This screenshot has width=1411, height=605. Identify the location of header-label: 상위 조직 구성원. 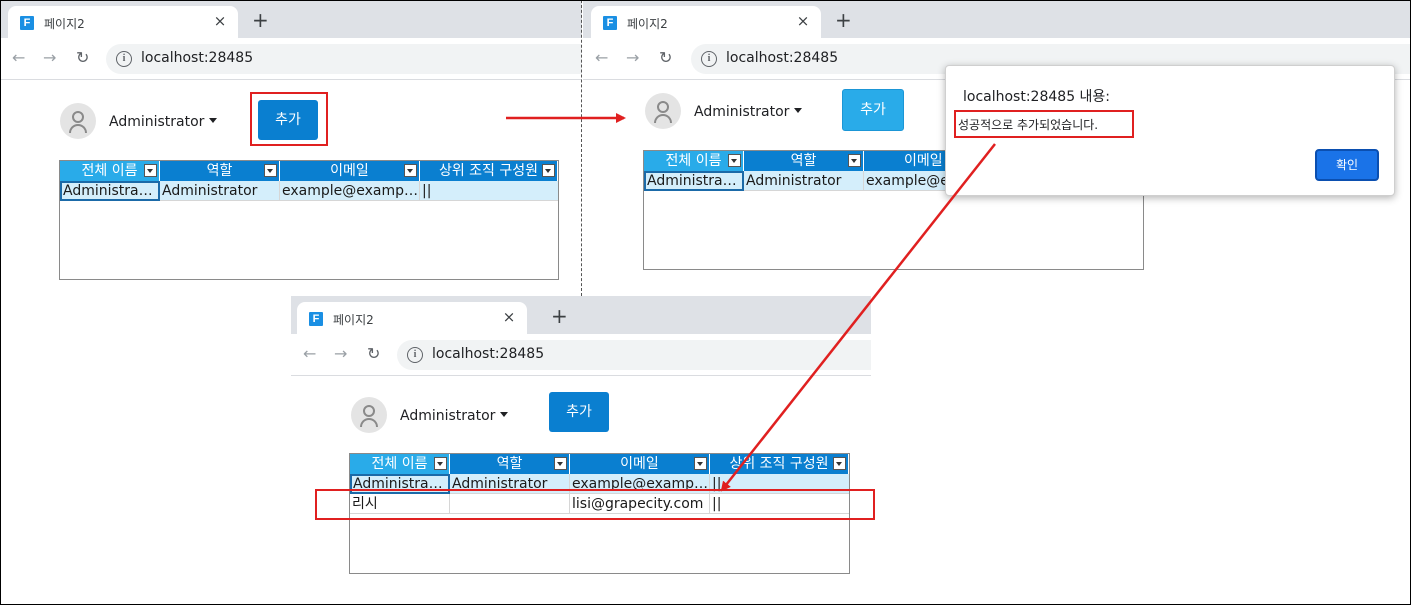
(488, 171).